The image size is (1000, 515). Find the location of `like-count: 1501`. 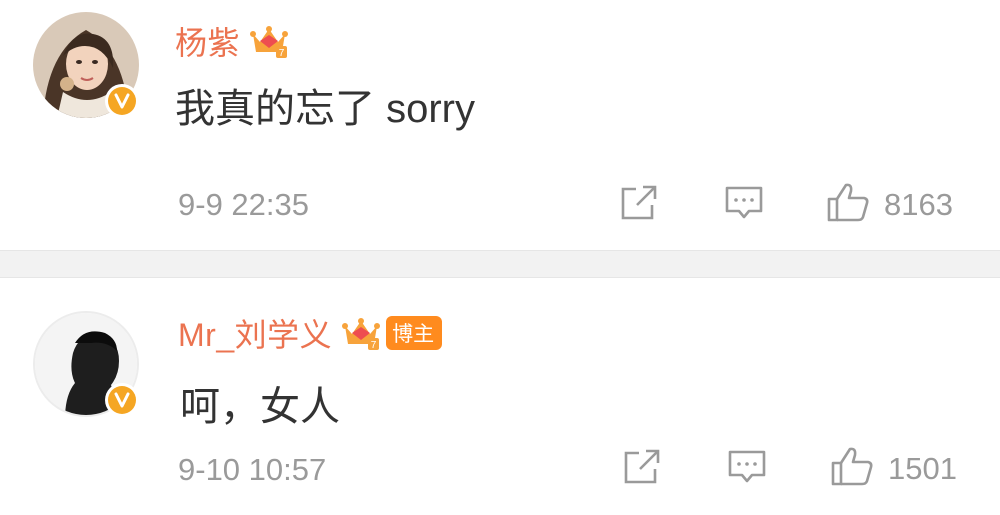

like-count: 1501 is located at coordinates (922, 468).